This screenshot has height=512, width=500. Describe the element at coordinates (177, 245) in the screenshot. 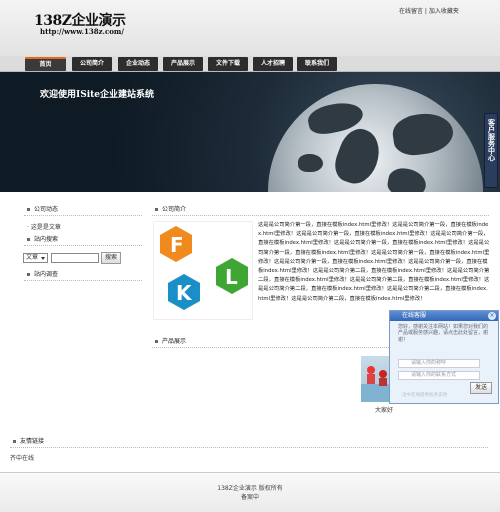

I see `logo-letter-f: F` at that location.